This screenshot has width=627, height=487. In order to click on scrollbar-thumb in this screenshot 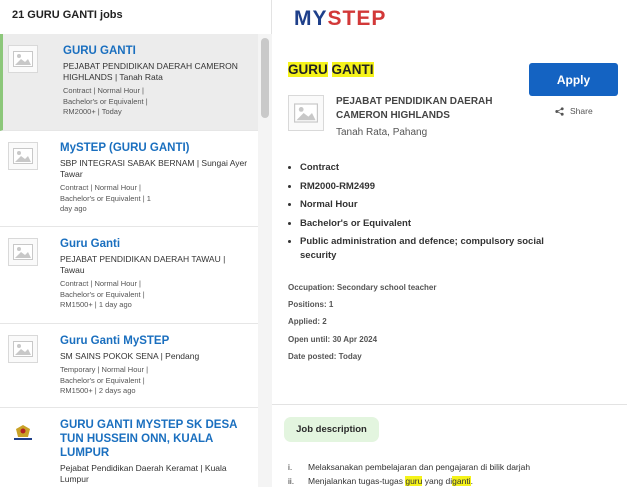, I will do `click(265, 78)`.